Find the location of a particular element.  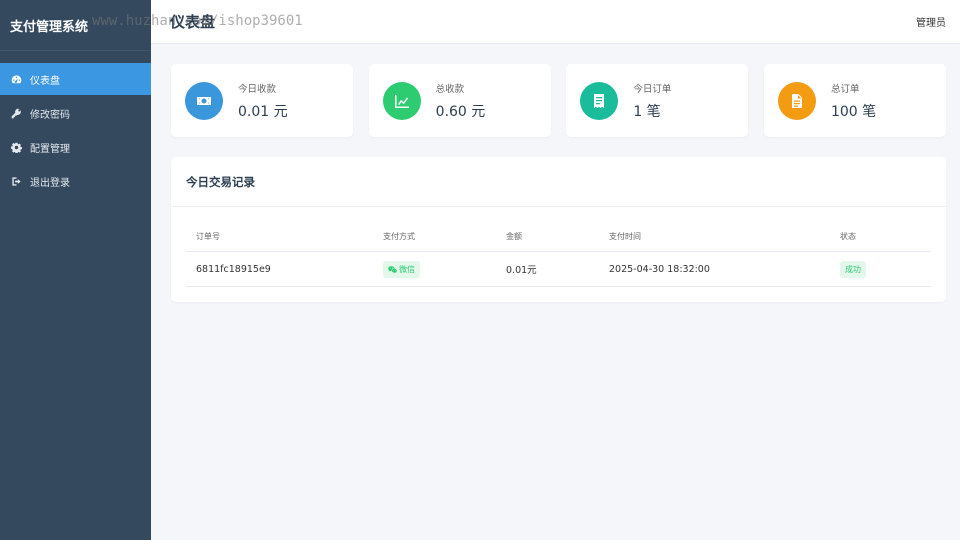

stat-card-today-revenue: 今日收款 0.01 元 is located at coordinates (262, 100).